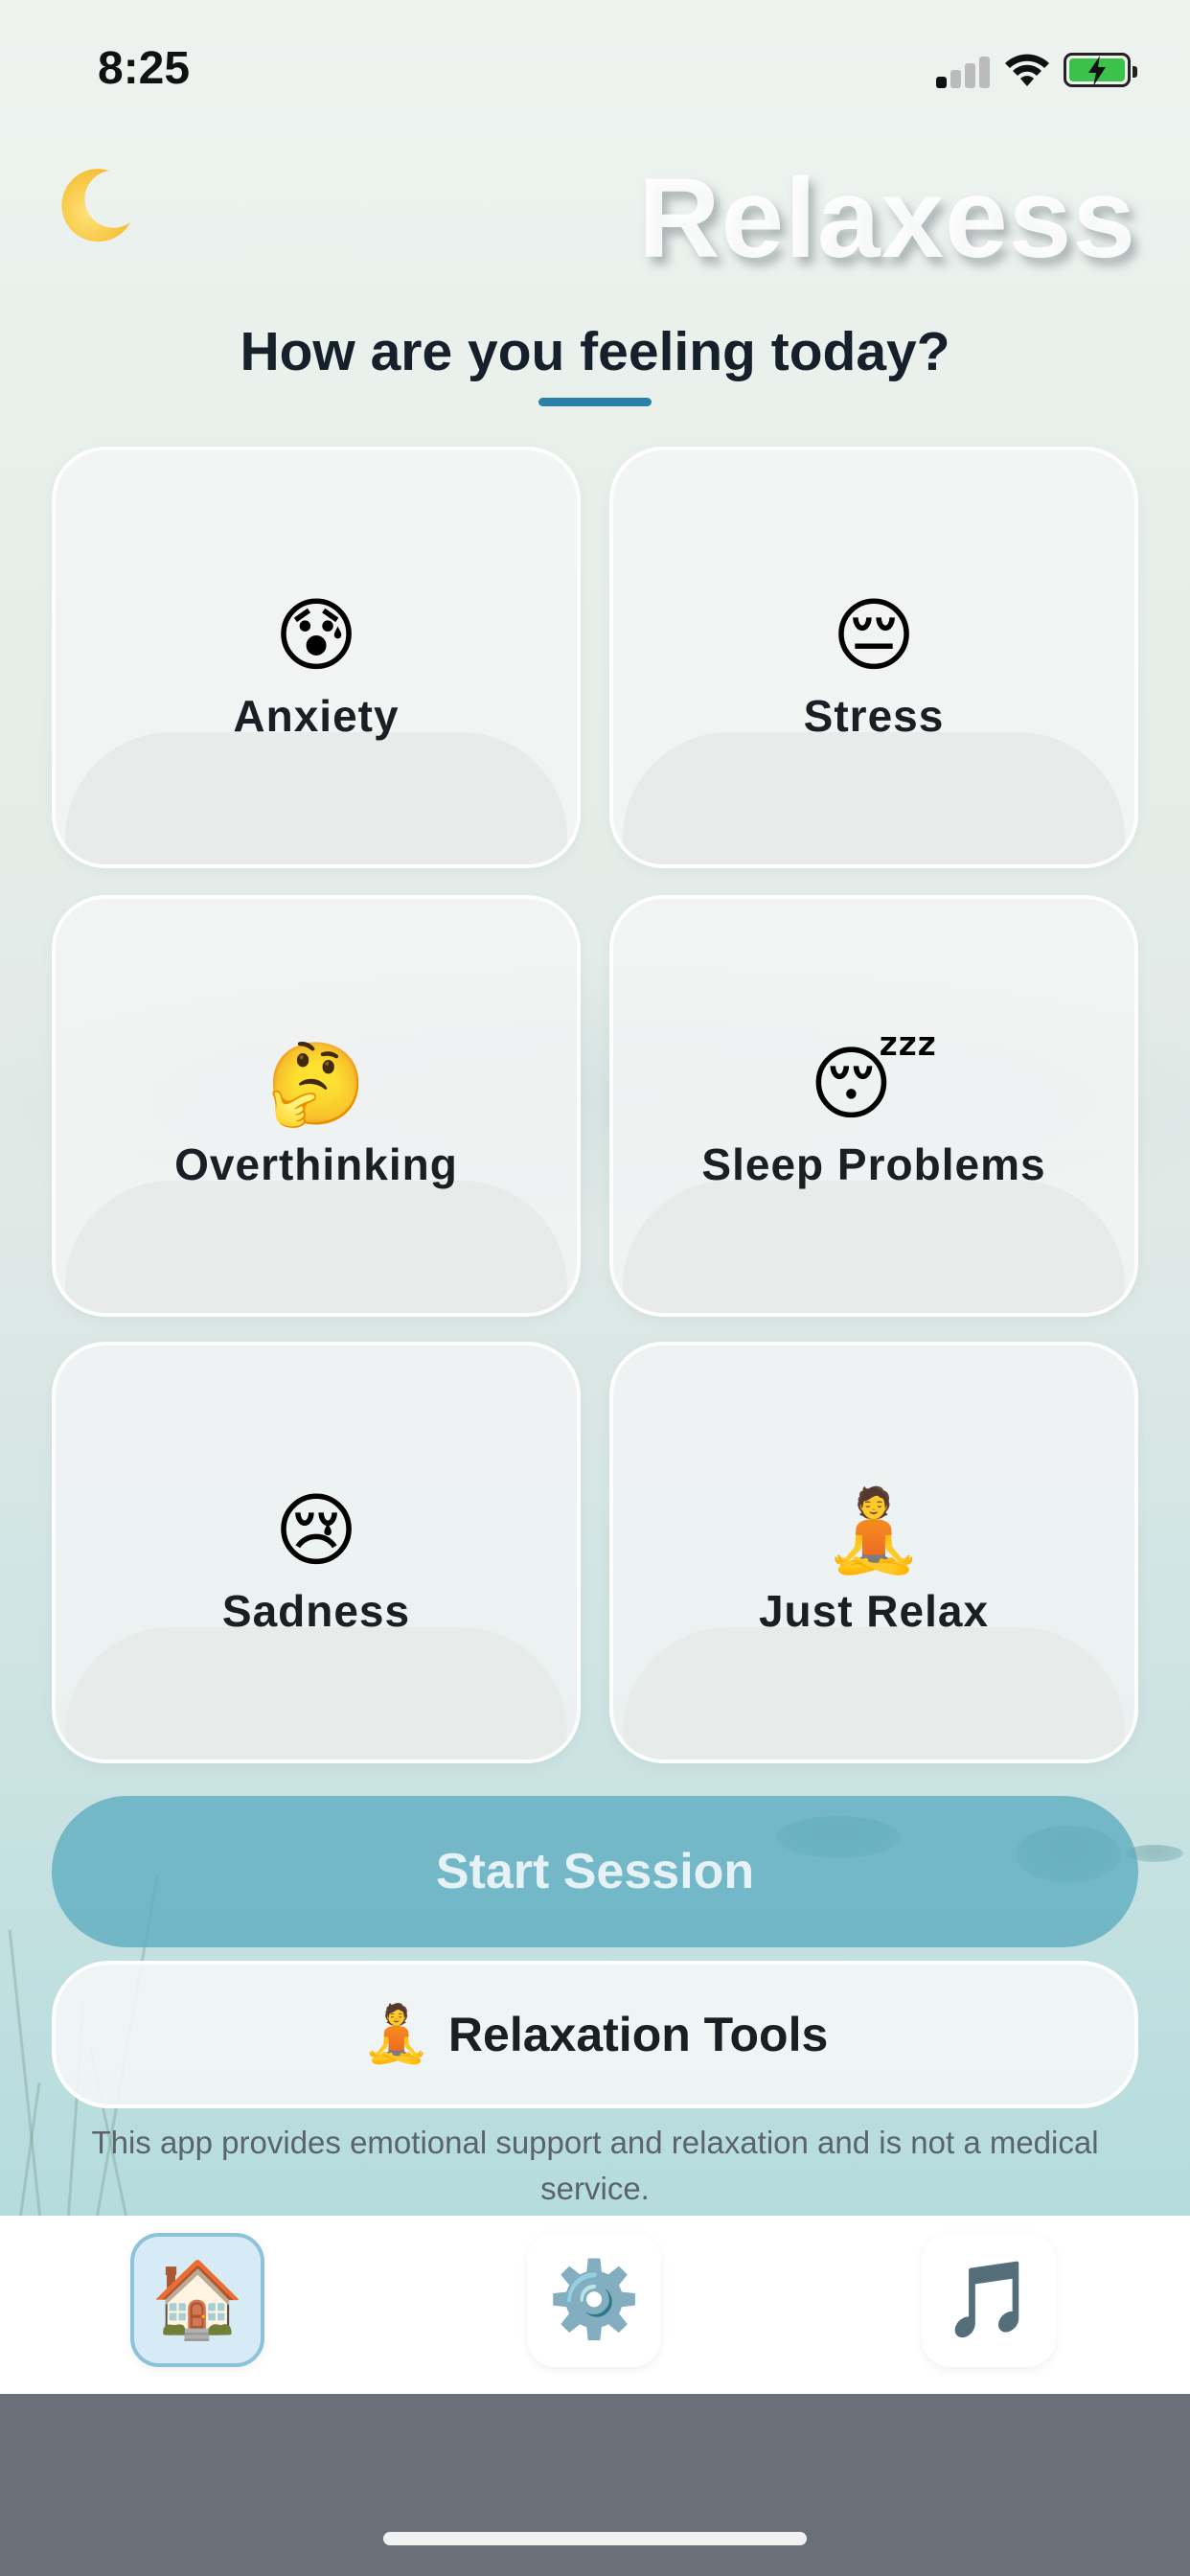 This screenshot has height=2576, width=1190. I want to click on app-title: Relaxess, so click(887, 218).